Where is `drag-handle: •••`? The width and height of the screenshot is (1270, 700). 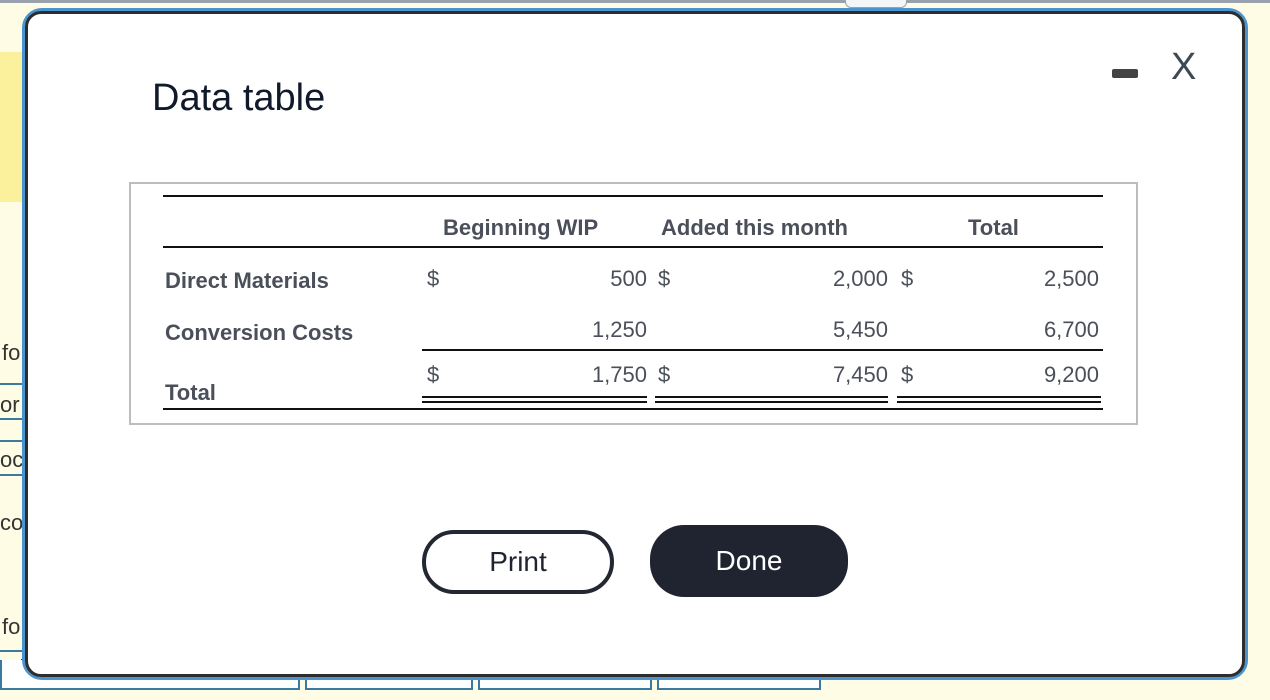 drag-handle: ••• is located at coordinates (876, 4).